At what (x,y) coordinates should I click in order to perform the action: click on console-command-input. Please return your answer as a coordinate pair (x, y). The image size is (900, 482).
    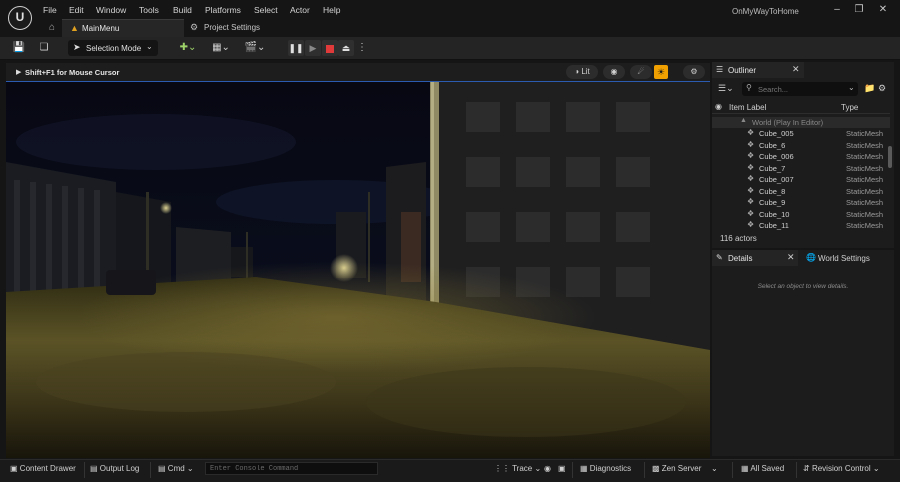
    Looking at the image, I should click on (291, 468).